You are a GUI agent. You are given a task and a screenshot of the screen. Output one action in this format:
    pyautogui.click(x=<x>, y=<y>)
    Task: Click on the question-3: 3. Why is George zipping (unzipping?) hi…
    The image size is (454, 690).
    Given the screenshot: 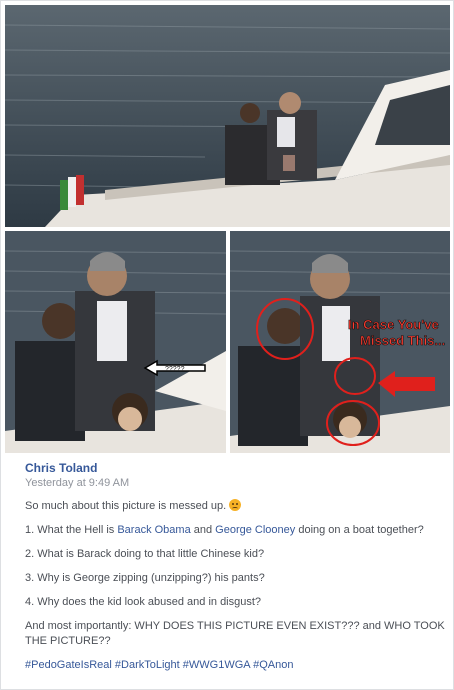 What is the action you would take?
    pyautogui.click(x=145, y=578)
    